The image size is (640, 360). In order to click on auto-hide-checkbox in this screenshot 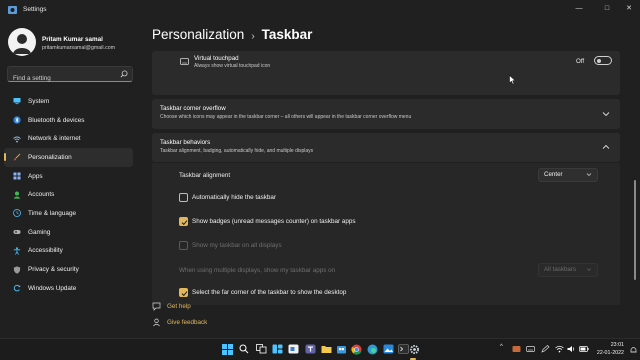, I will do `click(183, 197)`.